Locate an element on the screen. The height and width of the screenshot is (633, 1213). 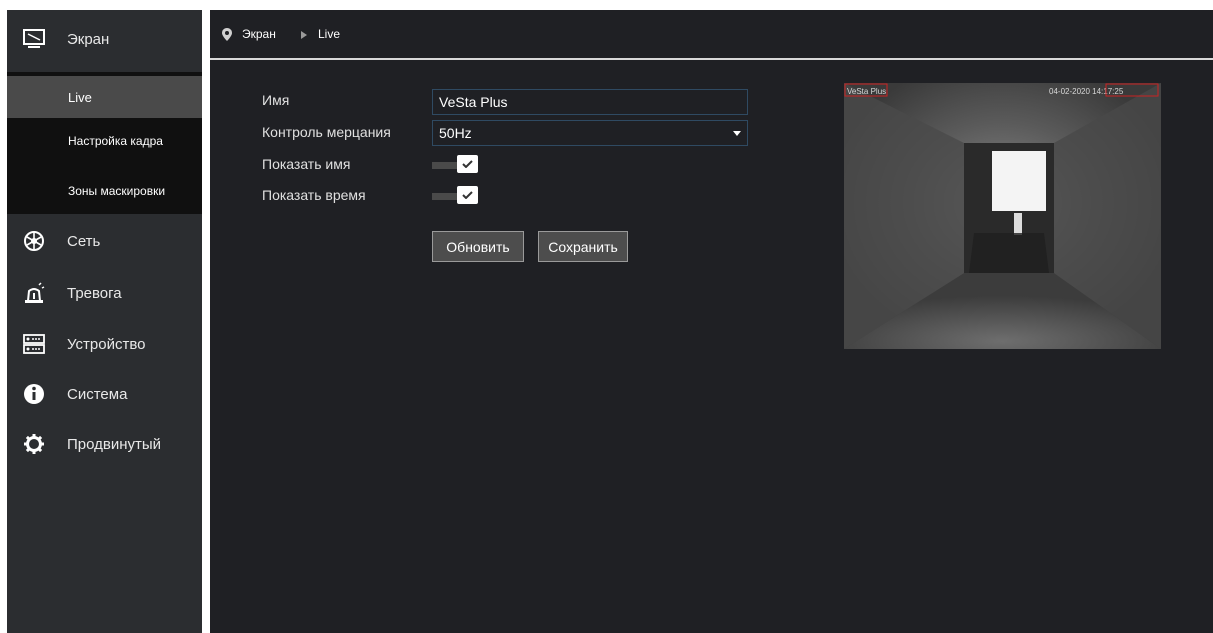
submenu-item-privacy-masks: Зоны маскировки is located at coordinates (104, 191).